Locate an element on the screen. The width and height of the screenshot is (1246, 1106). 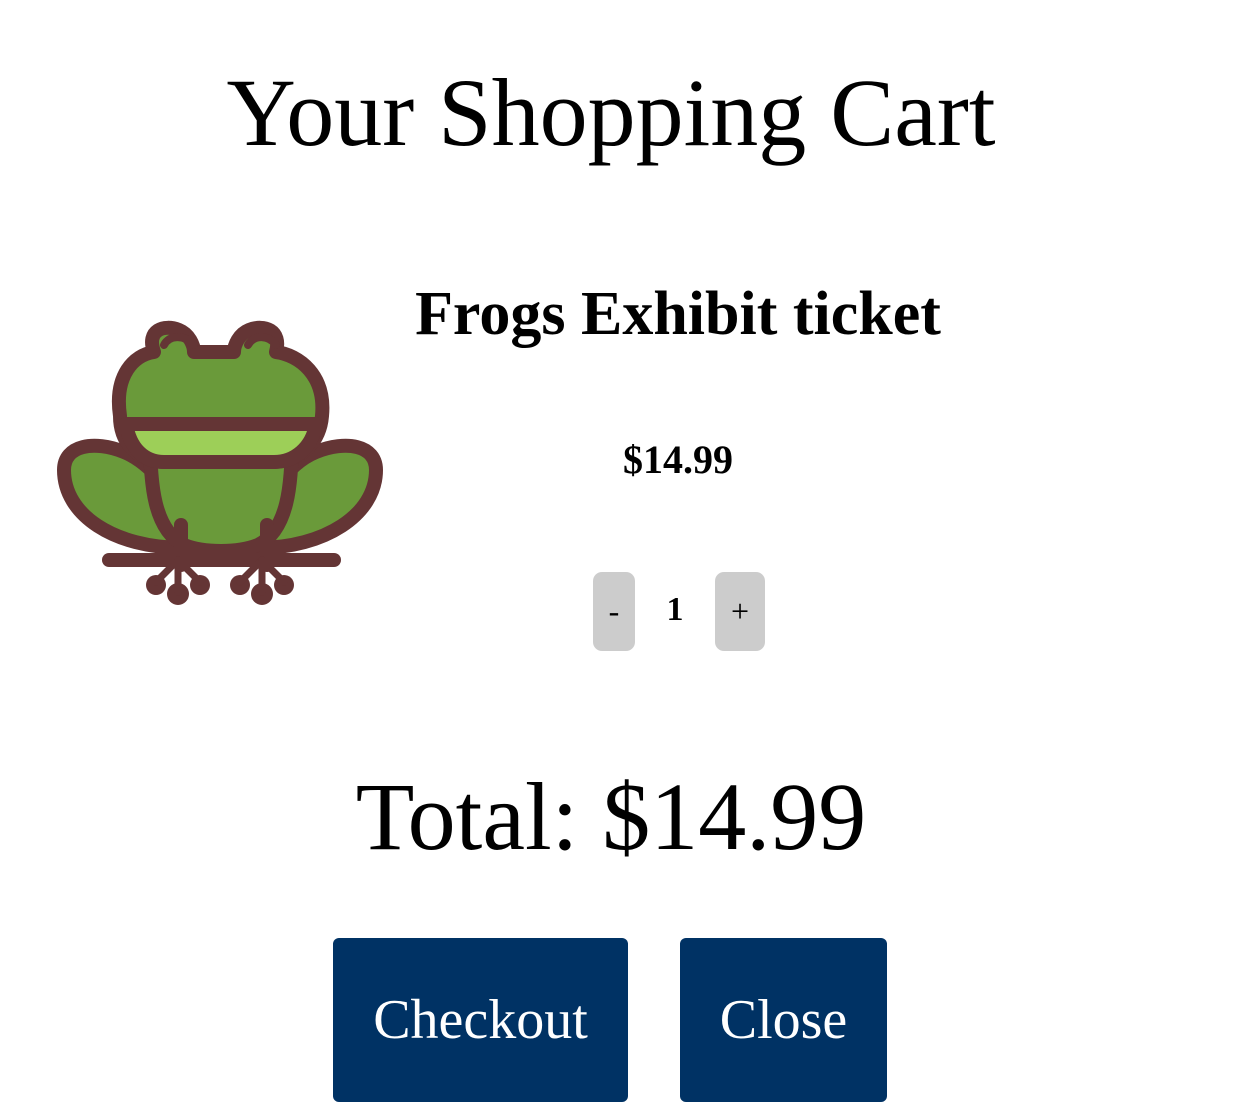
decrease-quantity-button: - is located at coordinates (614, 611).